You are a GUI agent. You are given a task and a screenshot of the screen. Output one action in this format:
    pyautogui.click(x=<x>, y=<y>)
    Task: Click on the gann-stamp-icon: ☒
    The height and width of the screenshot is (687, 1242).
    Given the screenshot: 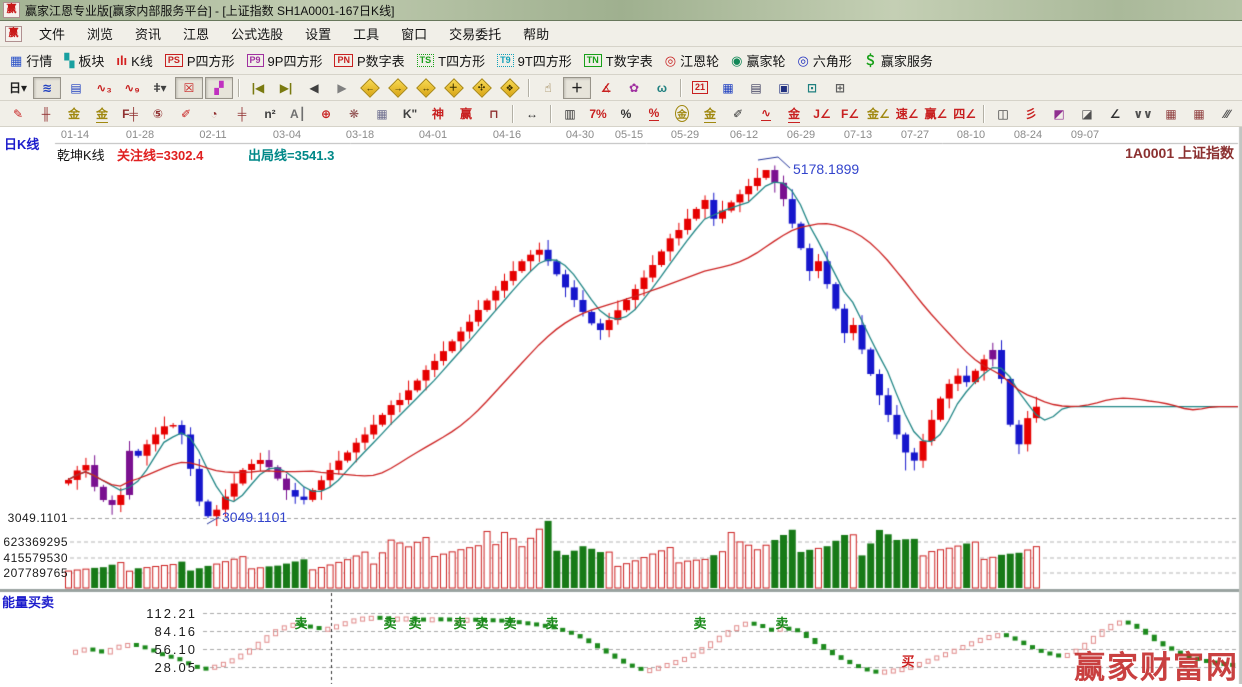 What is the action you would take?
    pyautogui.click(x=189, y=87)
    